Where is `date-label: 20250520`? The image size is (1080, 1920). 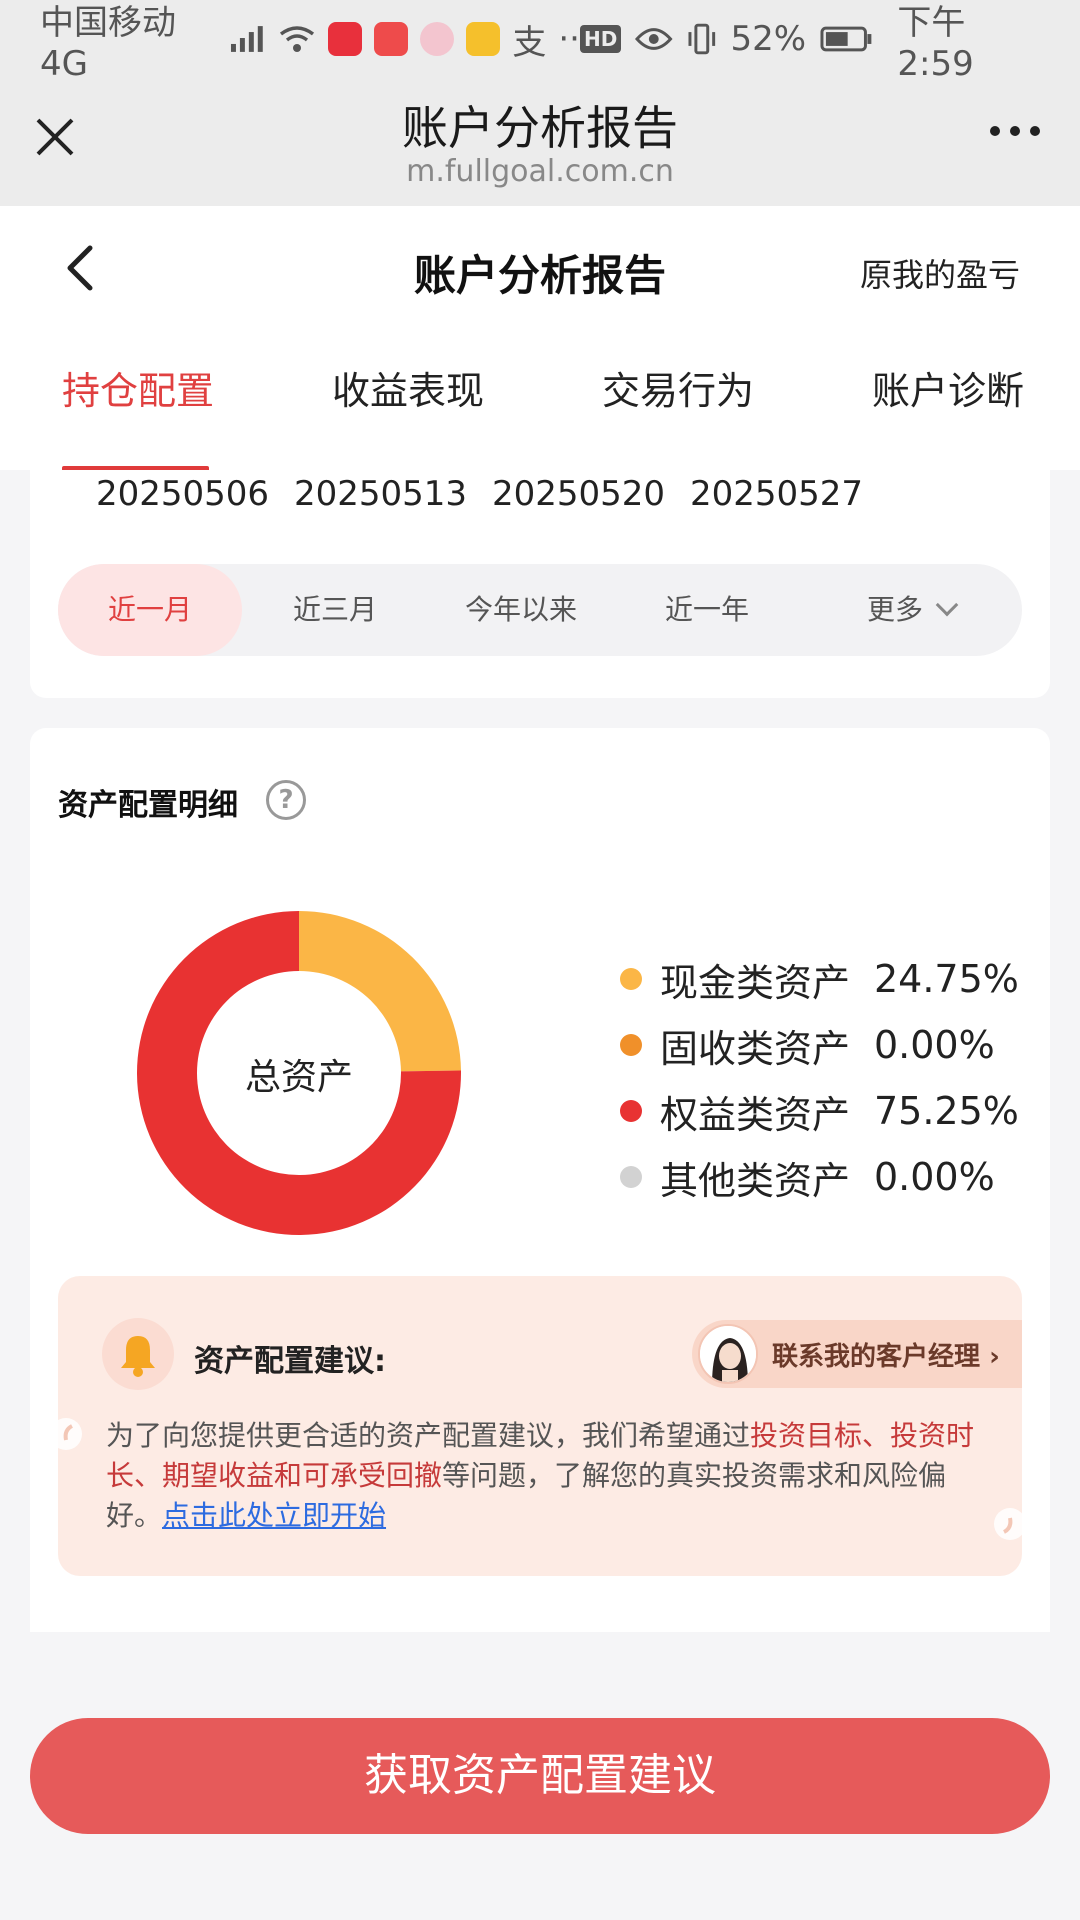 date-label: 20250520 is located at coordinates (579, 494).